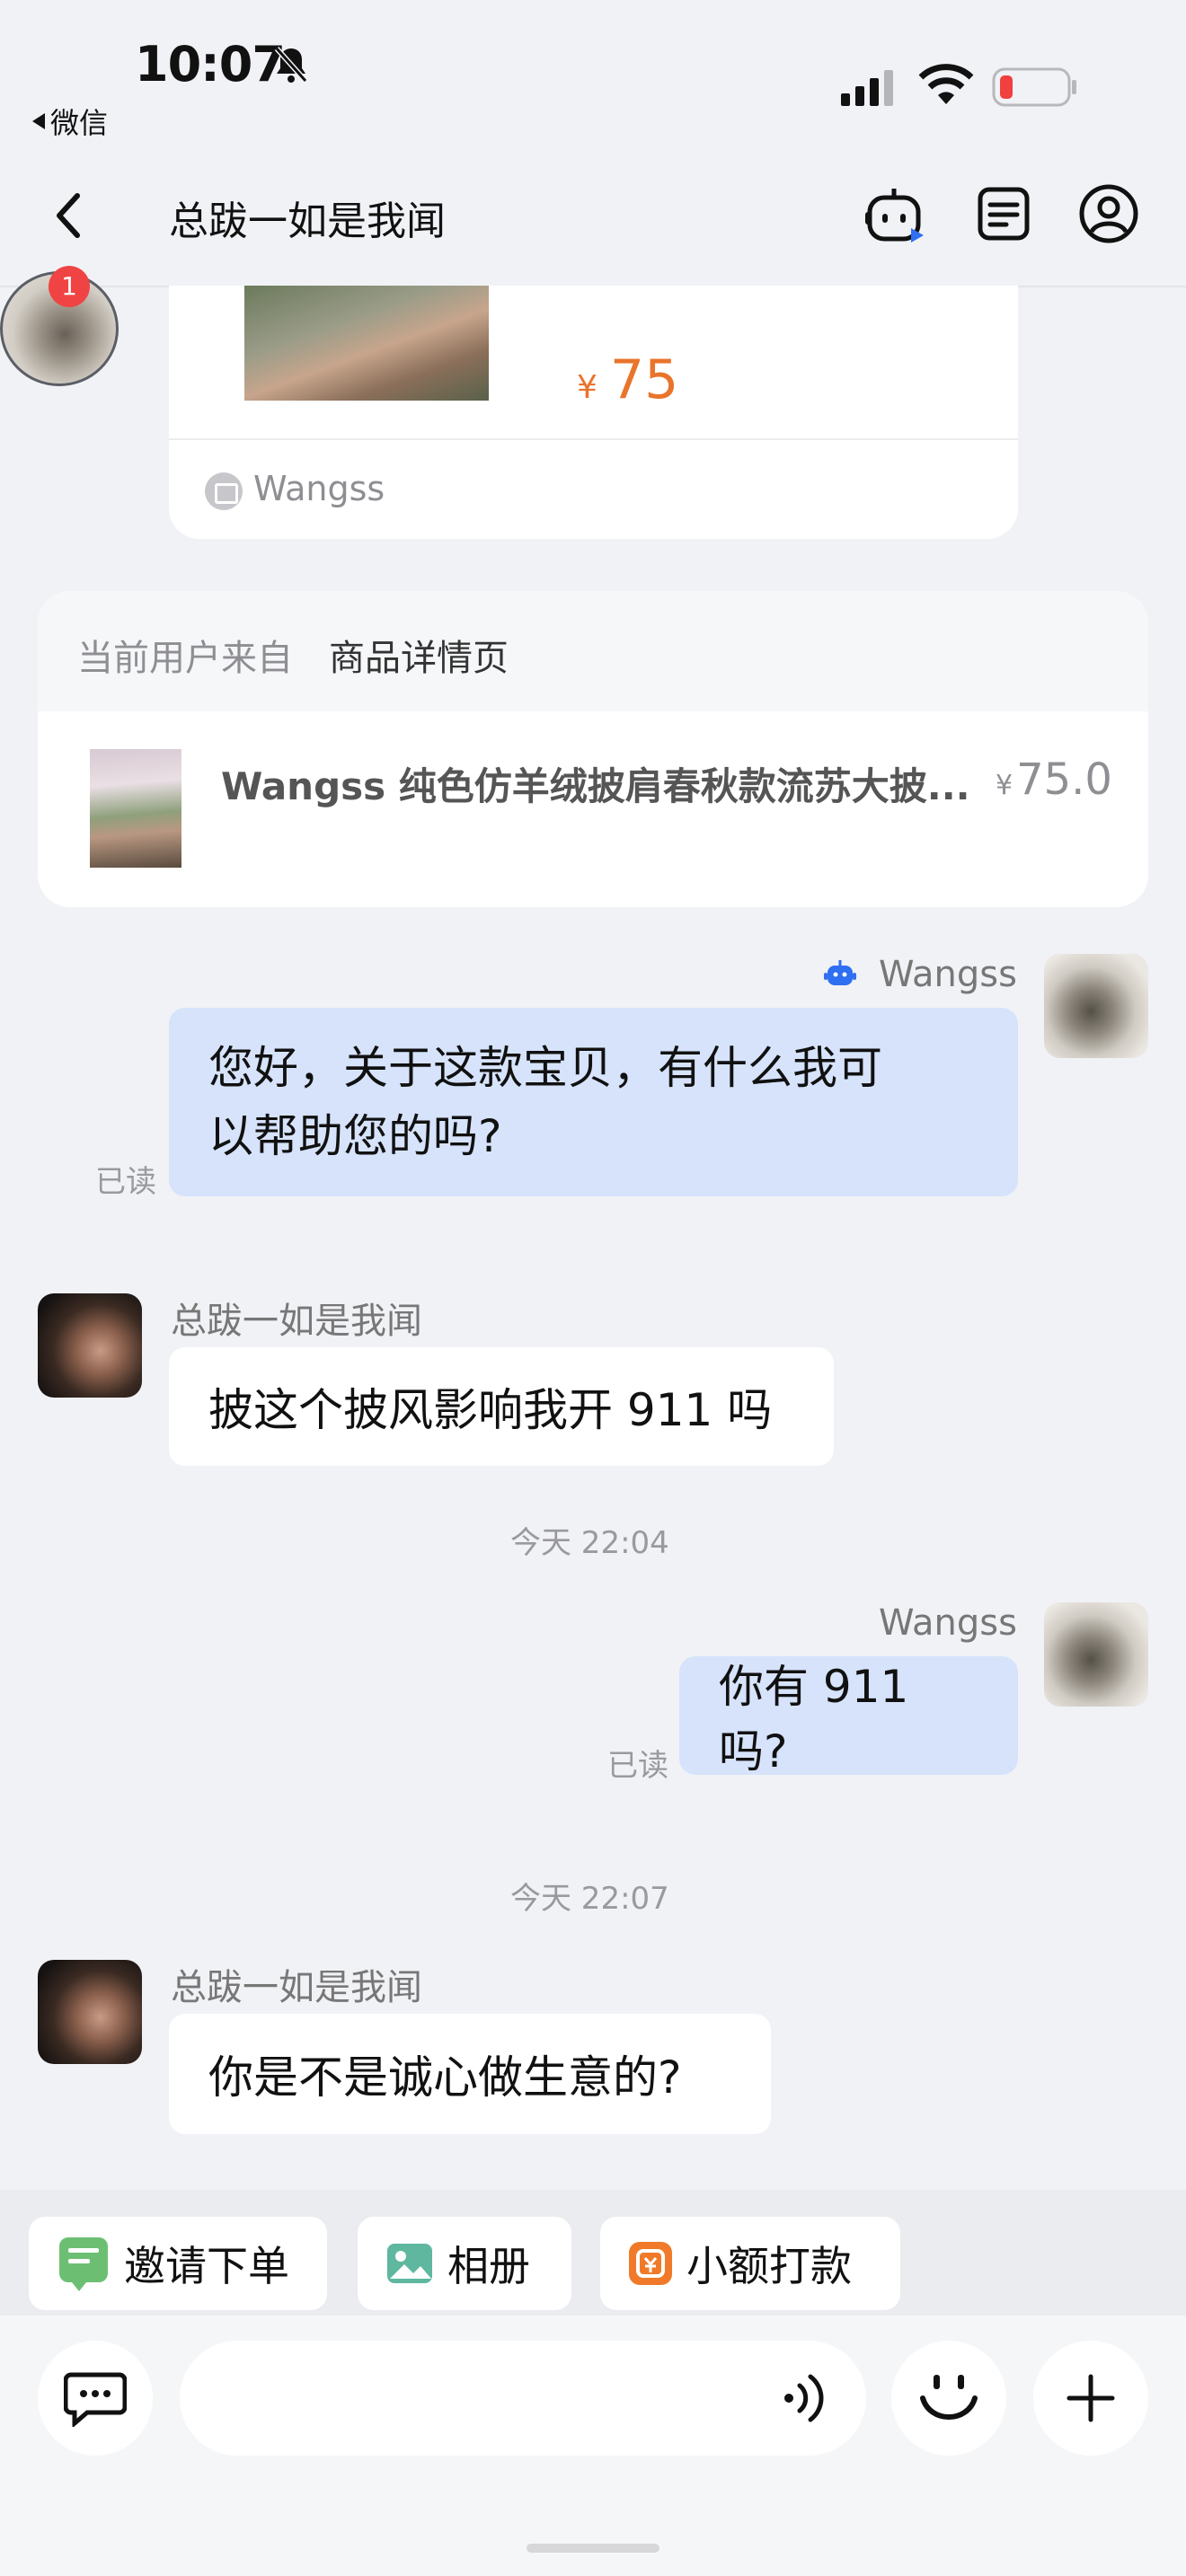 The width and height of the screenshot is (1186, 2576). I want to click on more-actions-button, so click(1090, 2398).